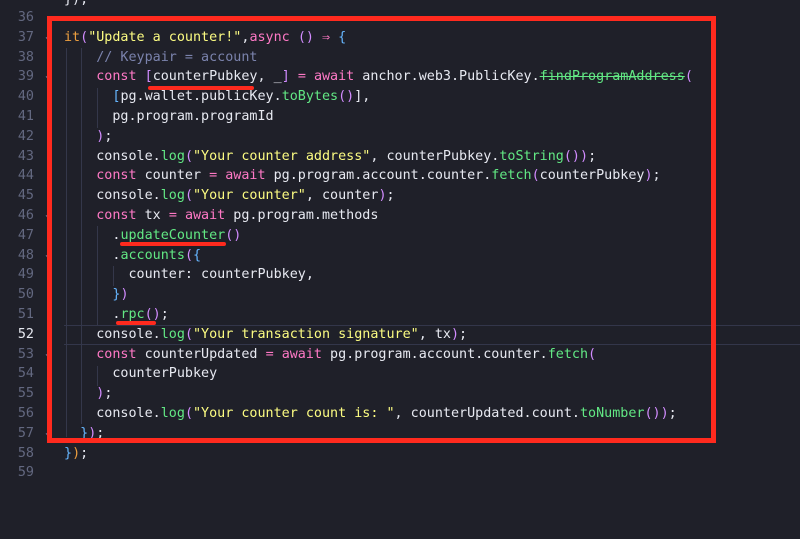  Describe the element at coordinates (25, 215) in the screenshot. I see `line-number: 46` at that location.